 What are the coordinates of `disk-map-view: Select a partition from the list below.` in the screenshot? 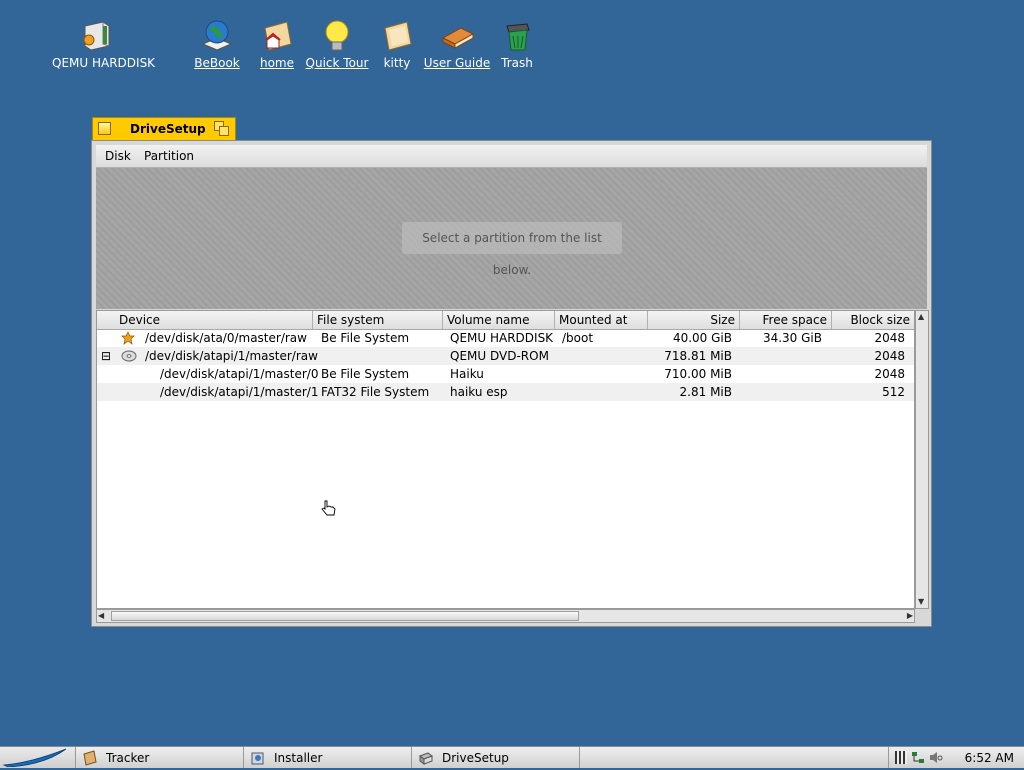 It's located at (511, 238).